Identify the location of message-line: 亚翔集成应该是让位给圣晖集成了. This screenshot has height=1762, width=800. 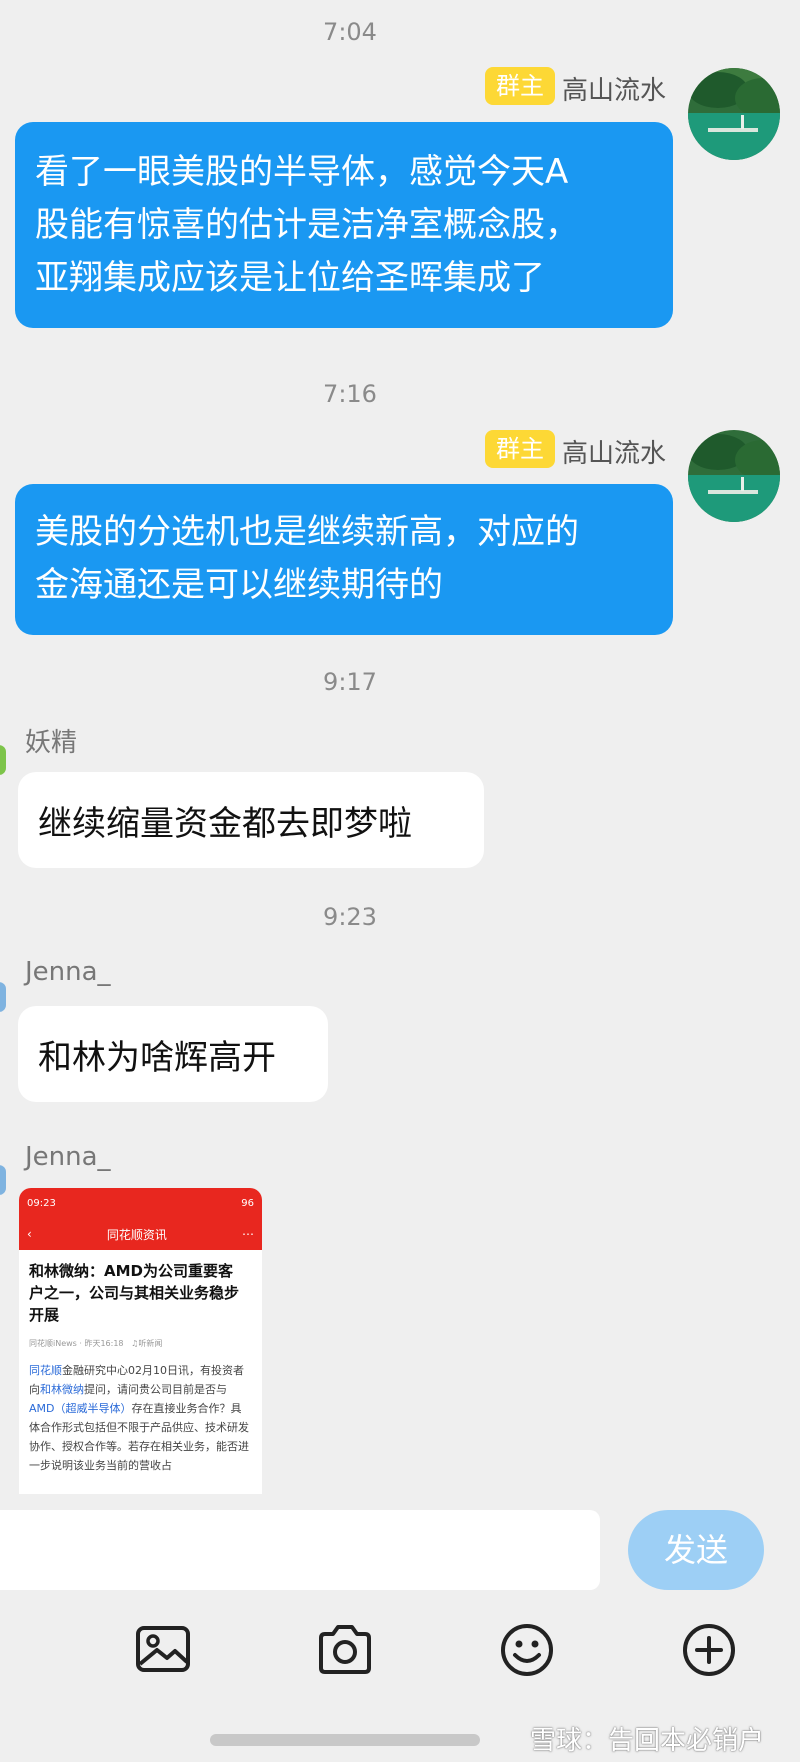
(290, 278).